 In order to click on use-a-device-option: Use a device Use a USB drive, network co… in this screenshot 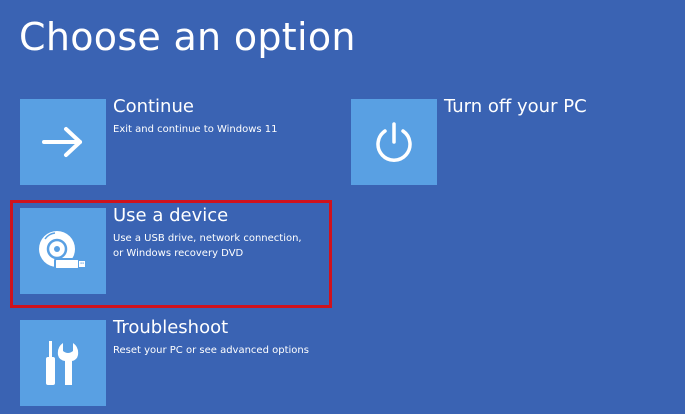, I will do `click(170, 249)`.